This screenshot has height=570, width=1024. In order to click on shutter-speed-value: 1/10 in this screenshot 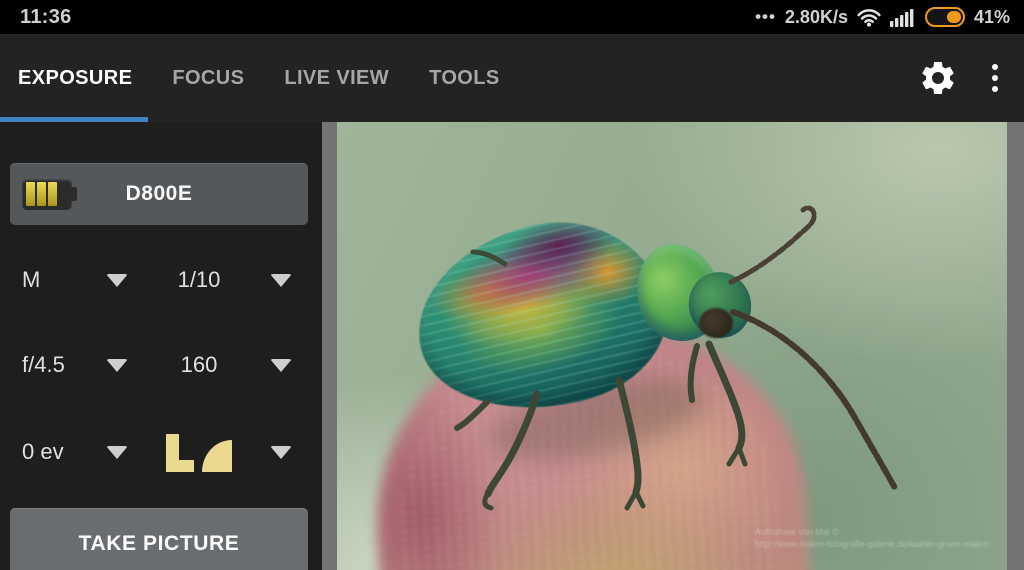, I will do `click(199, 279)`.